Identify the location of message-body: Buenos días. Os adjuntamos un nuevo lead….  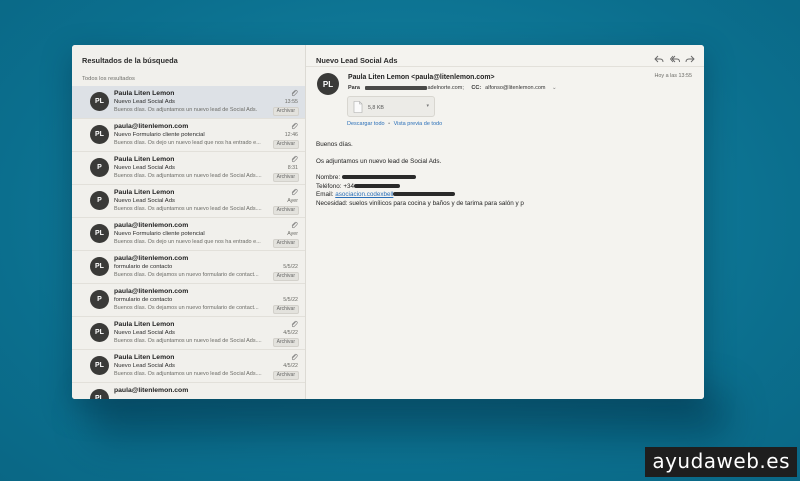
(466, 174).